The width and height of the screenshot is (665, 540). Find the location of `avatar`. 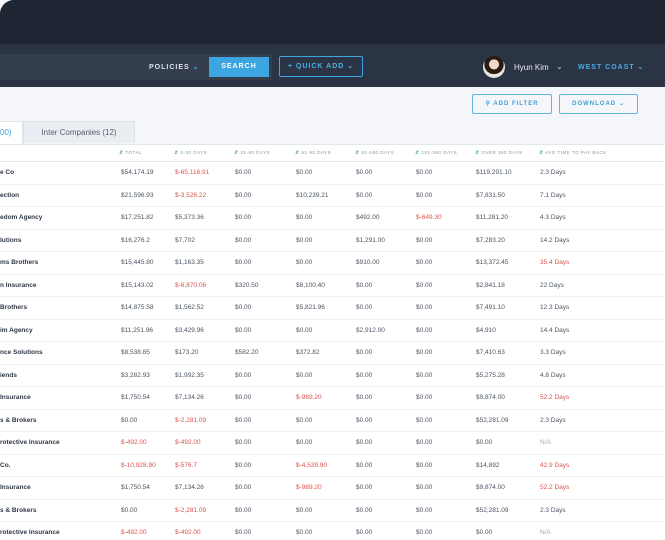

avatar is located at coordinates (494, 67).